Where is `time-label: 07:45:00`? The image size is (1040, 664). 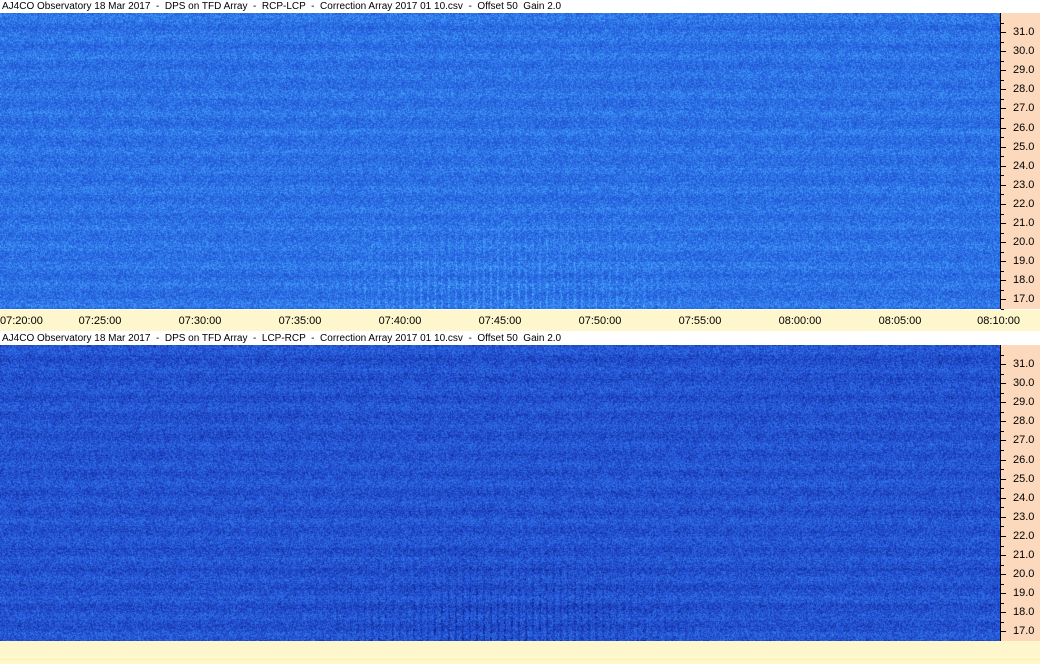 time-label: 07:45:00 is located at coordinates (500, 321).